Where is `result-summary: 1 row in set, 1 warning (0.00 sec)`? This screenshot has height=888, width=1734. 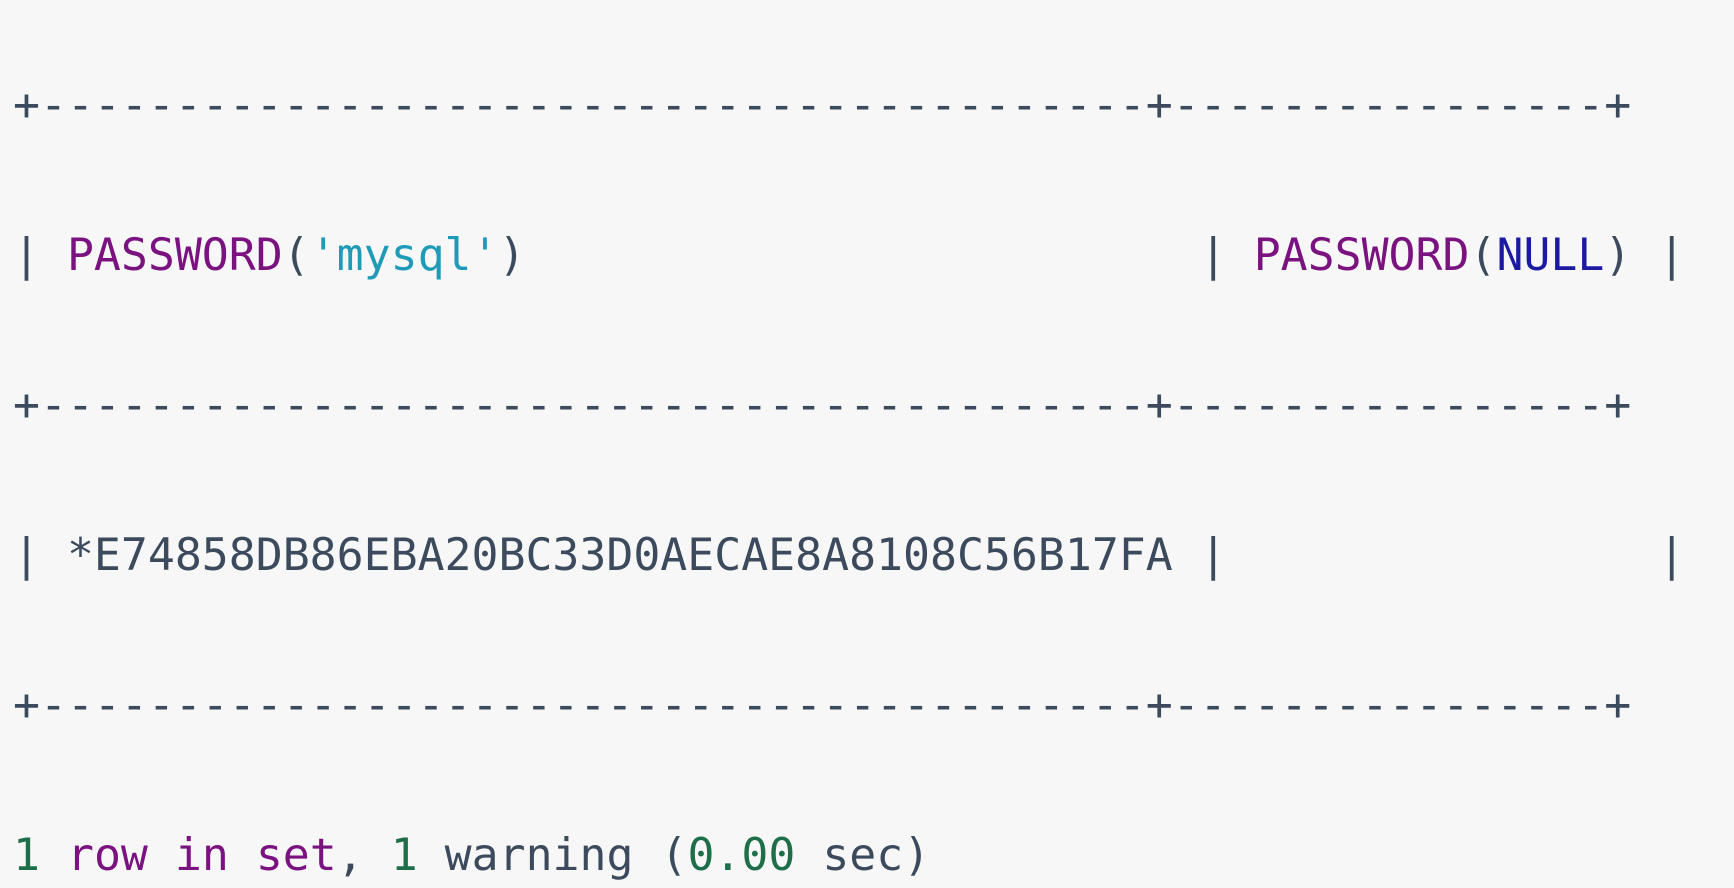 result-summary: 1 row in set, 1 warning (0.00 sec) is located at coordinates (873, 852).